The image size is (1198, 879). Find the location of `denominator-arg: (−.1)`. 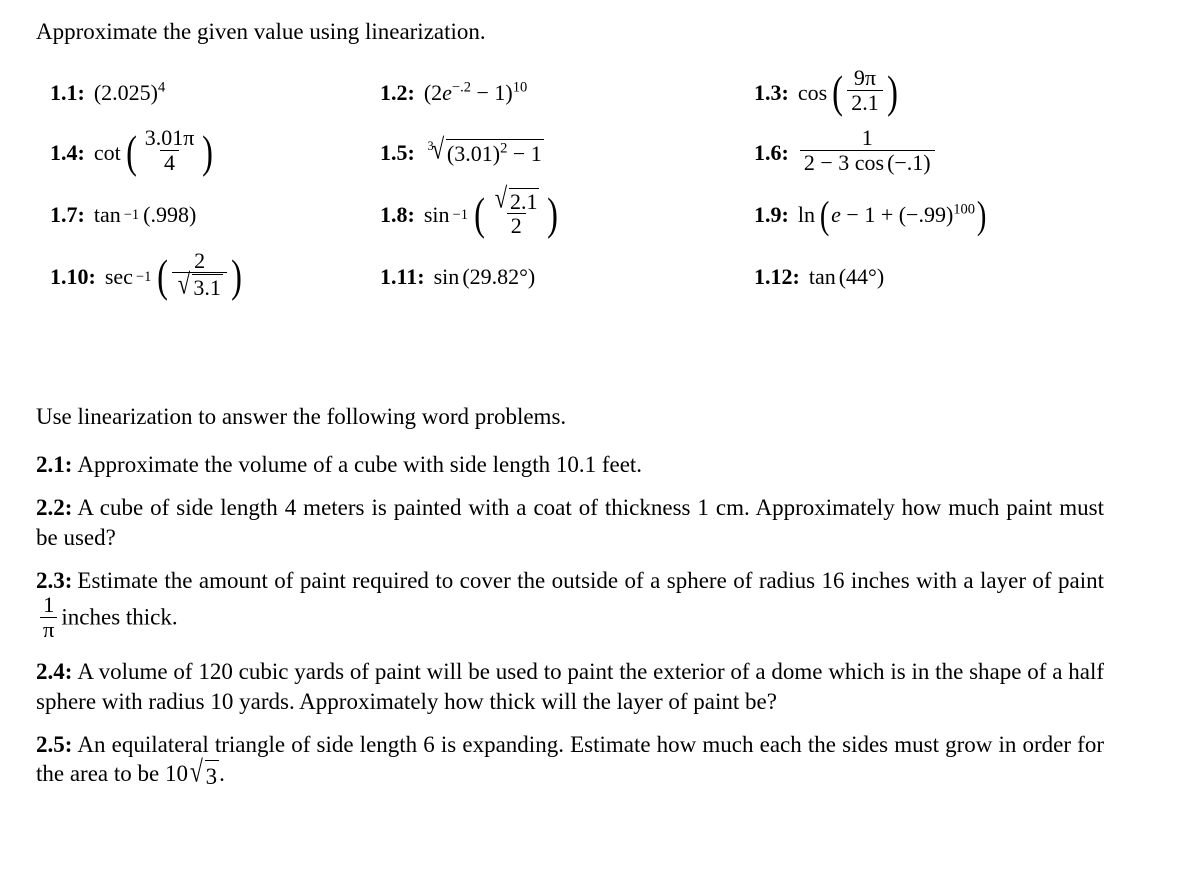

denominator-arg: (−.1) is located at coordinates (909, 162).